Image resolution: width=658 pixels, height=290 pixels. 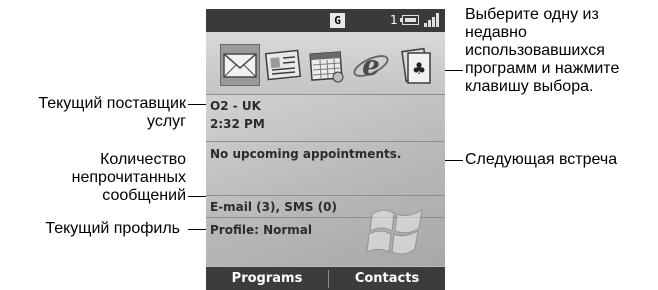 What do you see at coordinates (394, 232) in the screenshot?
I see `windows-flag-icon` at bounding box center [394, 232].